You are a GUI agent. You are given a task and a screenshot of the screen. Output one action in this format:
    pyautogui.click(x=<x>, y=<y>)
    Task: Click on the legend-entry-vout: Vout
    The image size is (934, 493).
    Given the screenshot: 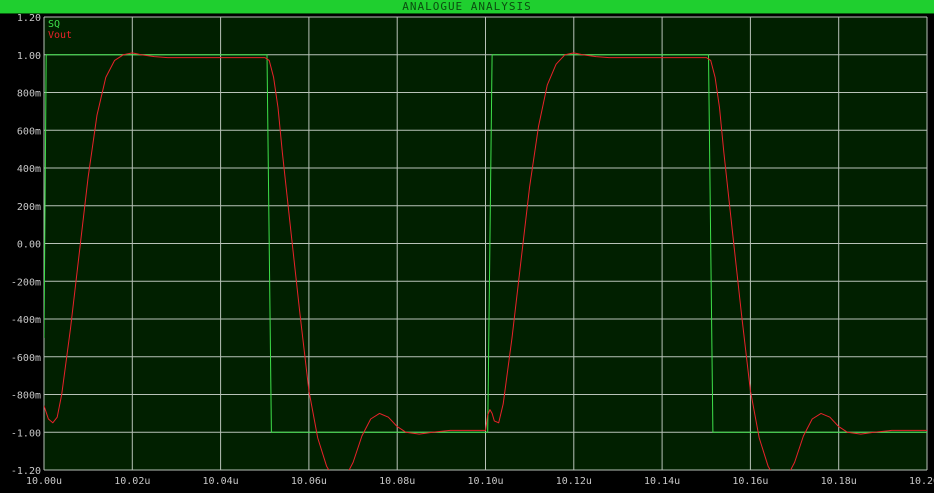 What is the action you would take?
    pyautogui.click(x=60, y=35)
    